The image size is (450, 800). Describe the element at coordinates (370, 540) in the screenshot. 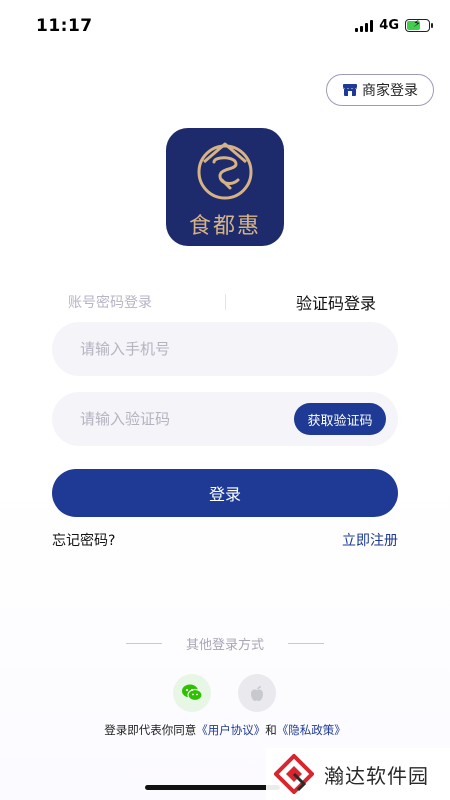

I see `register-link: 立即注册` at that location.